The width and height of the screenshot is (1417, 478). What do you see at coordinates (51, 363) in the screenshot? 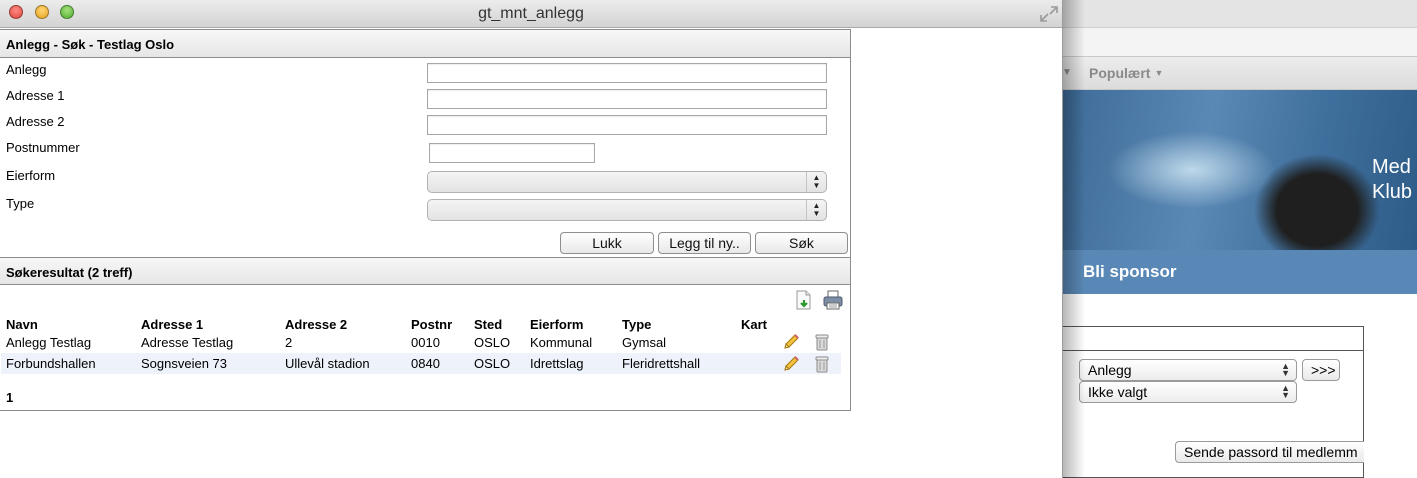
I see `table-cell-navn: Forbundshallen` at bounding box center [51, 363].